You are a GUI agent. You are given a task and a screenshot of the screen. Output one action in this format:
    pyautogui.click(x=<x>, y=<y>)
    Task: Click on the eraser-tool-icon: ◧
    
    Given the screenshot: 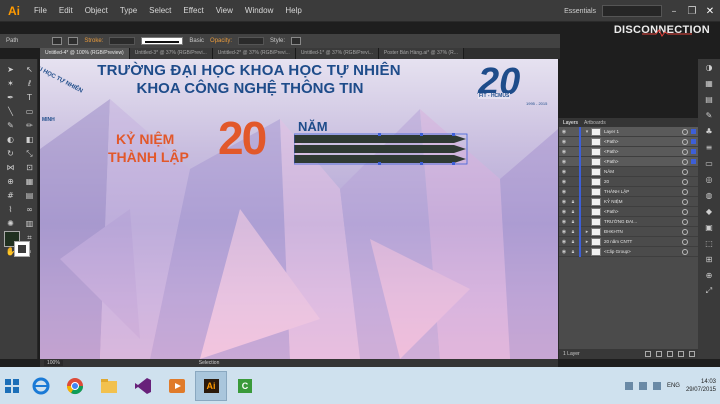 What is the action you would take?
    pyautogui.click(x=29, y=139)
    